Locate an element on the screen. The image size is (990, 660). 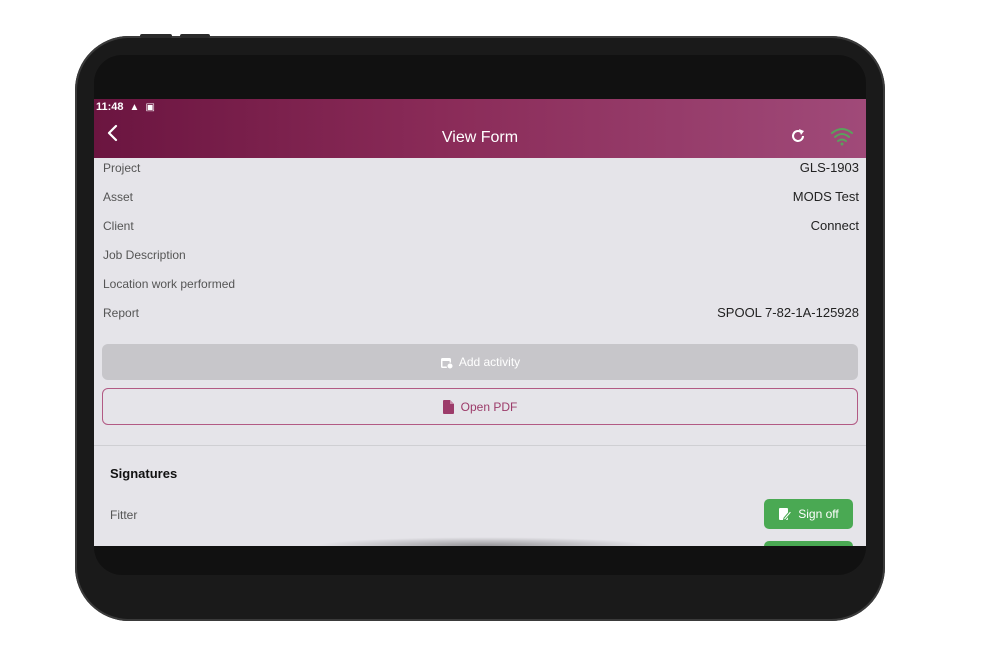
warning-icon: ▲ is located at coordinates (134, 107).